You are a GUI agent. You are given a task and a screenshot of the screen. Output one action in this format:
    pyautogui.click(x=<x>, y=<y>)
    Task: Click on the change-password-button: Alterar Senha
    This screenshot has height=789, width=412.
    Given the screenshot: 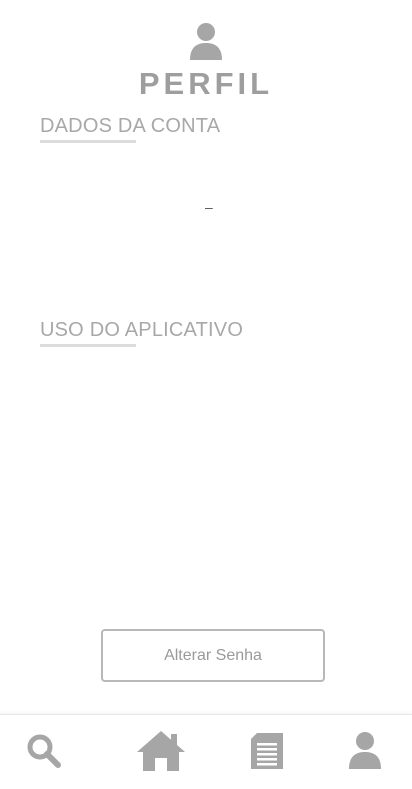 What is the action you would take?
    pyautogui.click(x=213, y=655)
    